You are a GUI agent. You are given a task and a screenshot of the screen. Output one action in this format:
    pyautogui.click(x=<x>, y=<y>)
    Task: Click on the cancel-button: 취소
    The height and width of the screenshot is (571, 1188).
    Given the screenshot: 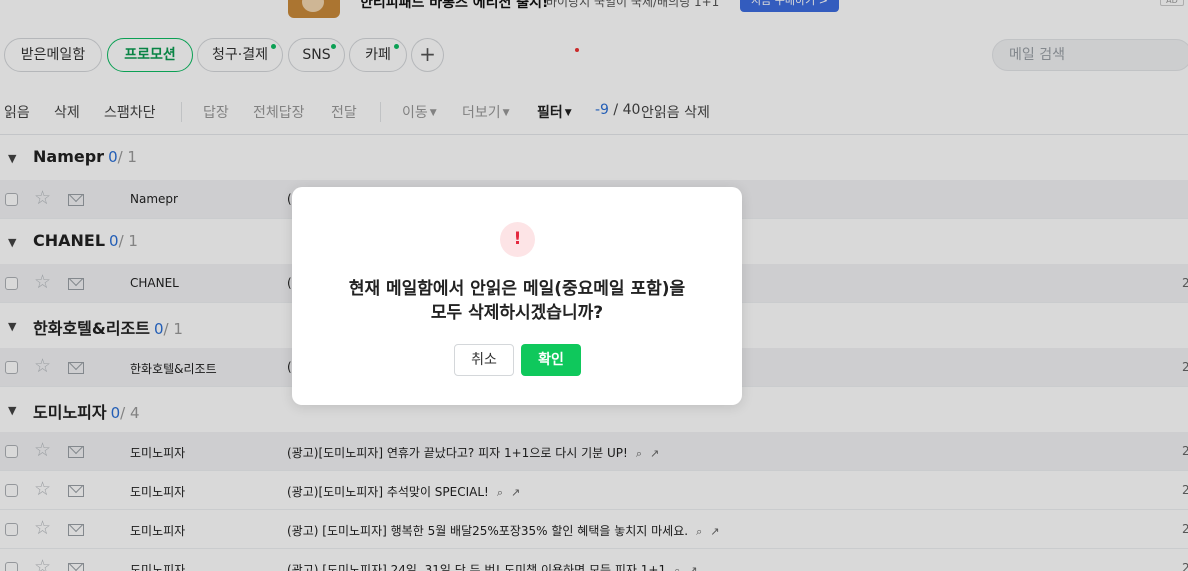 What is the action you would take?
    pyautogui.click(x=484, y=360)
    